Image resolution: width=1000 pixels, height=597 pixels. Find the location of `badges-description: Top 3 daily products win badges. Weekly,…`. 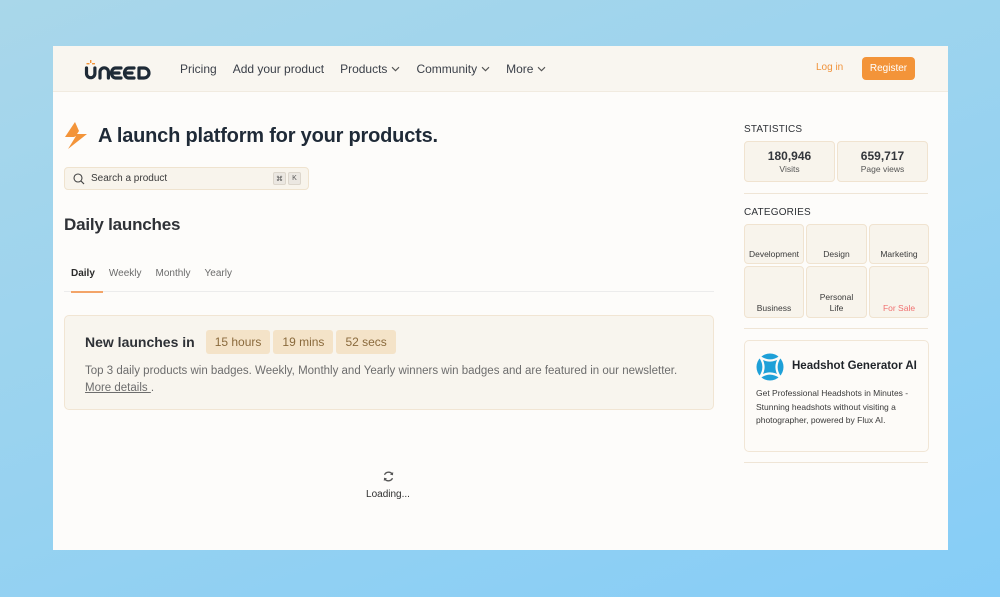

badges-description: Top 3 daily products win badges. Weekly,… is located at coordinates (381, 371).